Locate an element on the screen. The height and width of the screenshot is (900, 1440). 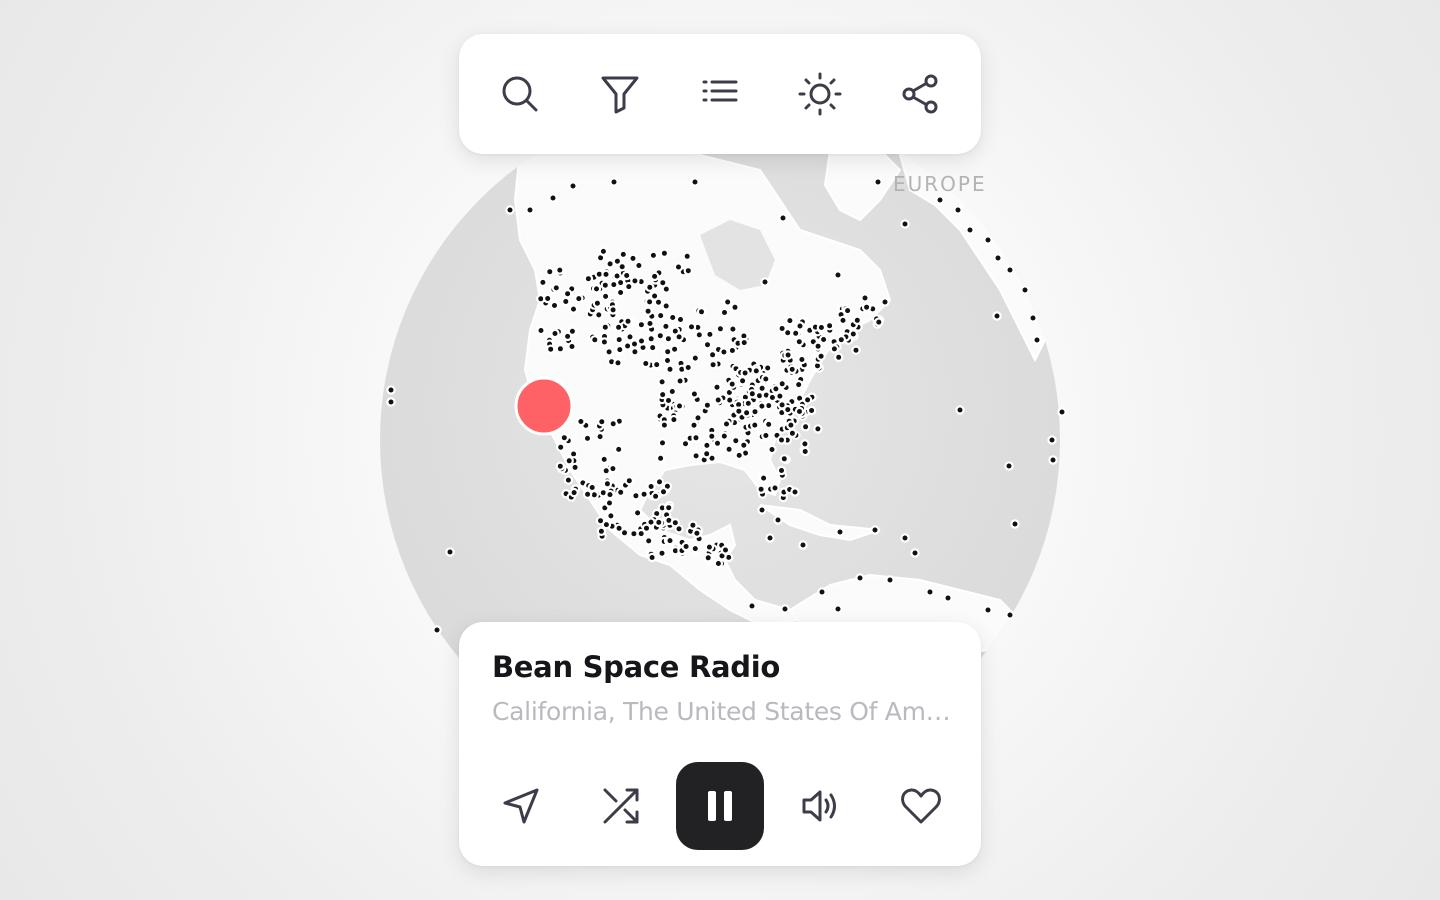
share-button is located at coordinates (920, 94).